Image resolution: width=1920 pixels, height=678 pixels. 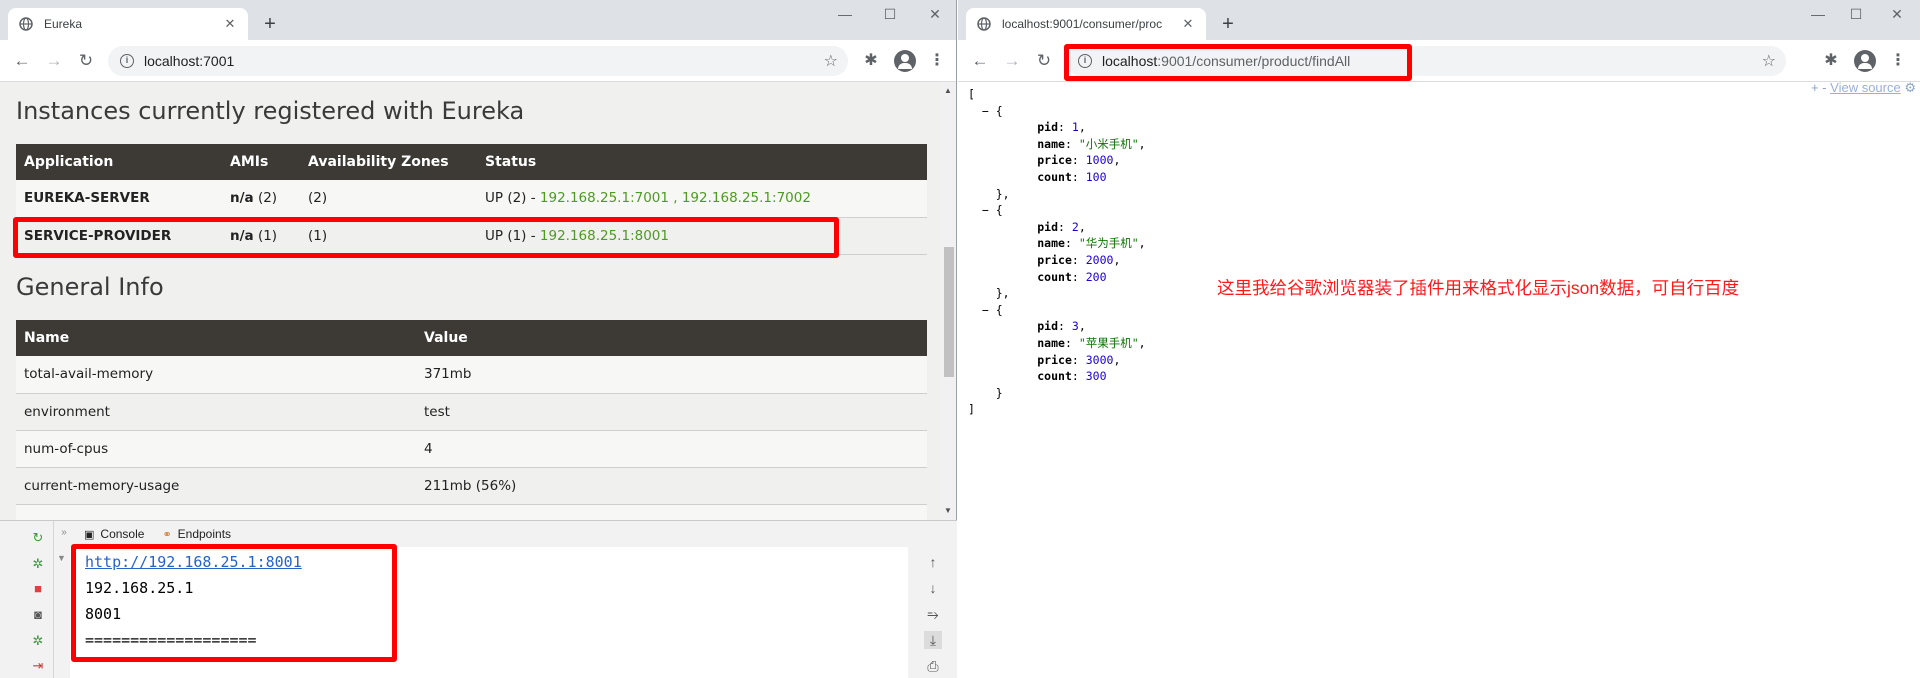 What do you see at coordinates (426, 237) in the screenshot?
I see `highlight-service-provider` at bounding box center [426, 237].